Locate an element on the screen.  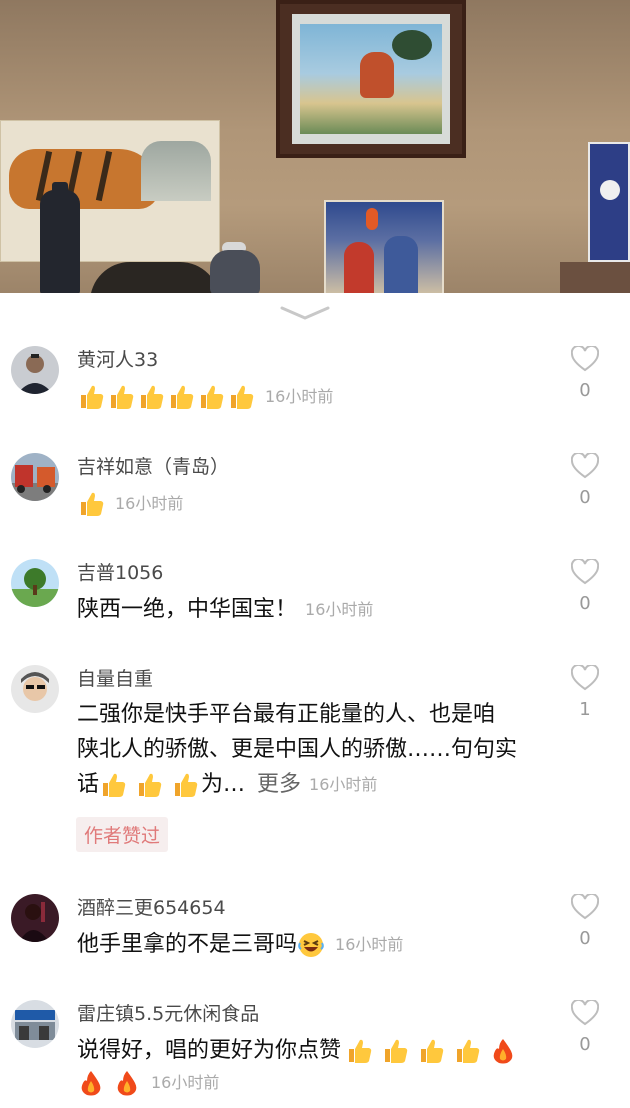
comment-text: 陕西一绝，中华国宝！ is located at coordinates (187, 609).